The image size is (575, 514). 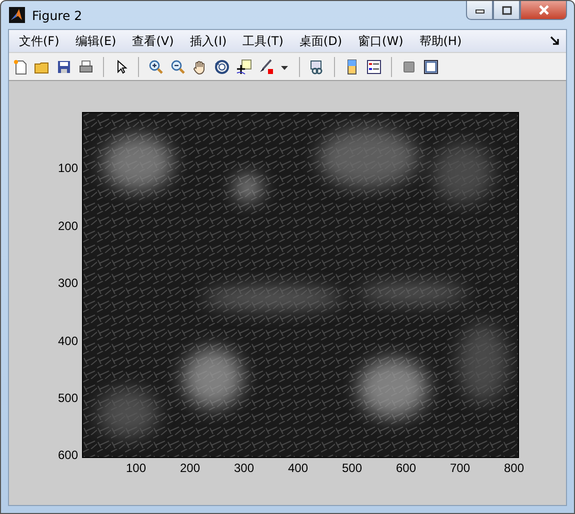 I want to click on close-icon, so click(x=544, y=10).